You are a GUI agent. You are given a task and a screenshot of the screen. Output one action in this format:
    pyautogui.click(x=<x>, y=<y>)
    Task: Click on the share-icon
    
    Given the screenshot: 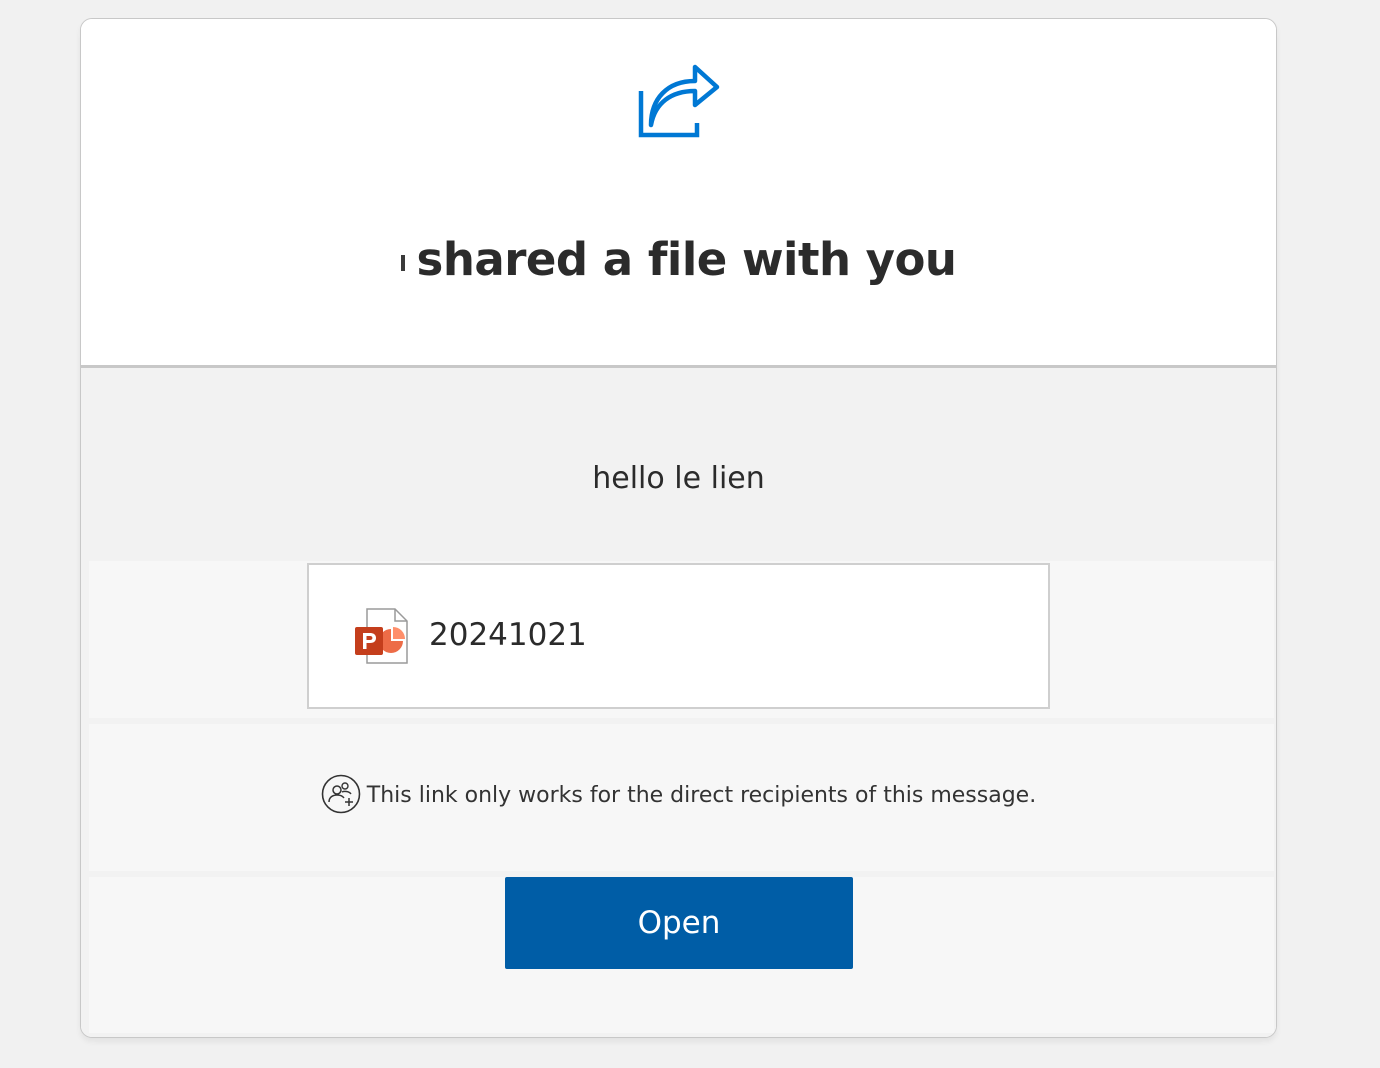 What is the action you would take?
    pyautogui.click(x=679, y=101)
    